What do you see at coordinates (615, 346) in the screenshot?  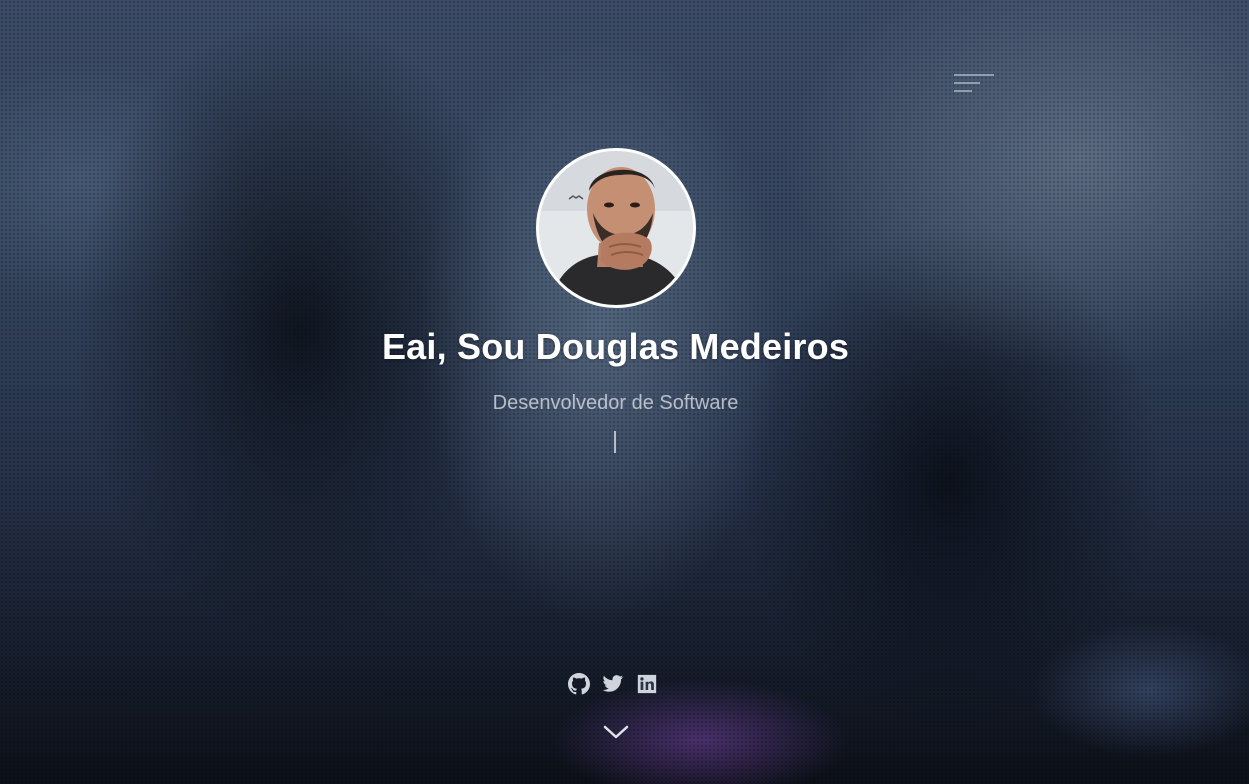 I see `page-title: Eai, Sou Douglas Medeiros` at bounding box center [615, 346].